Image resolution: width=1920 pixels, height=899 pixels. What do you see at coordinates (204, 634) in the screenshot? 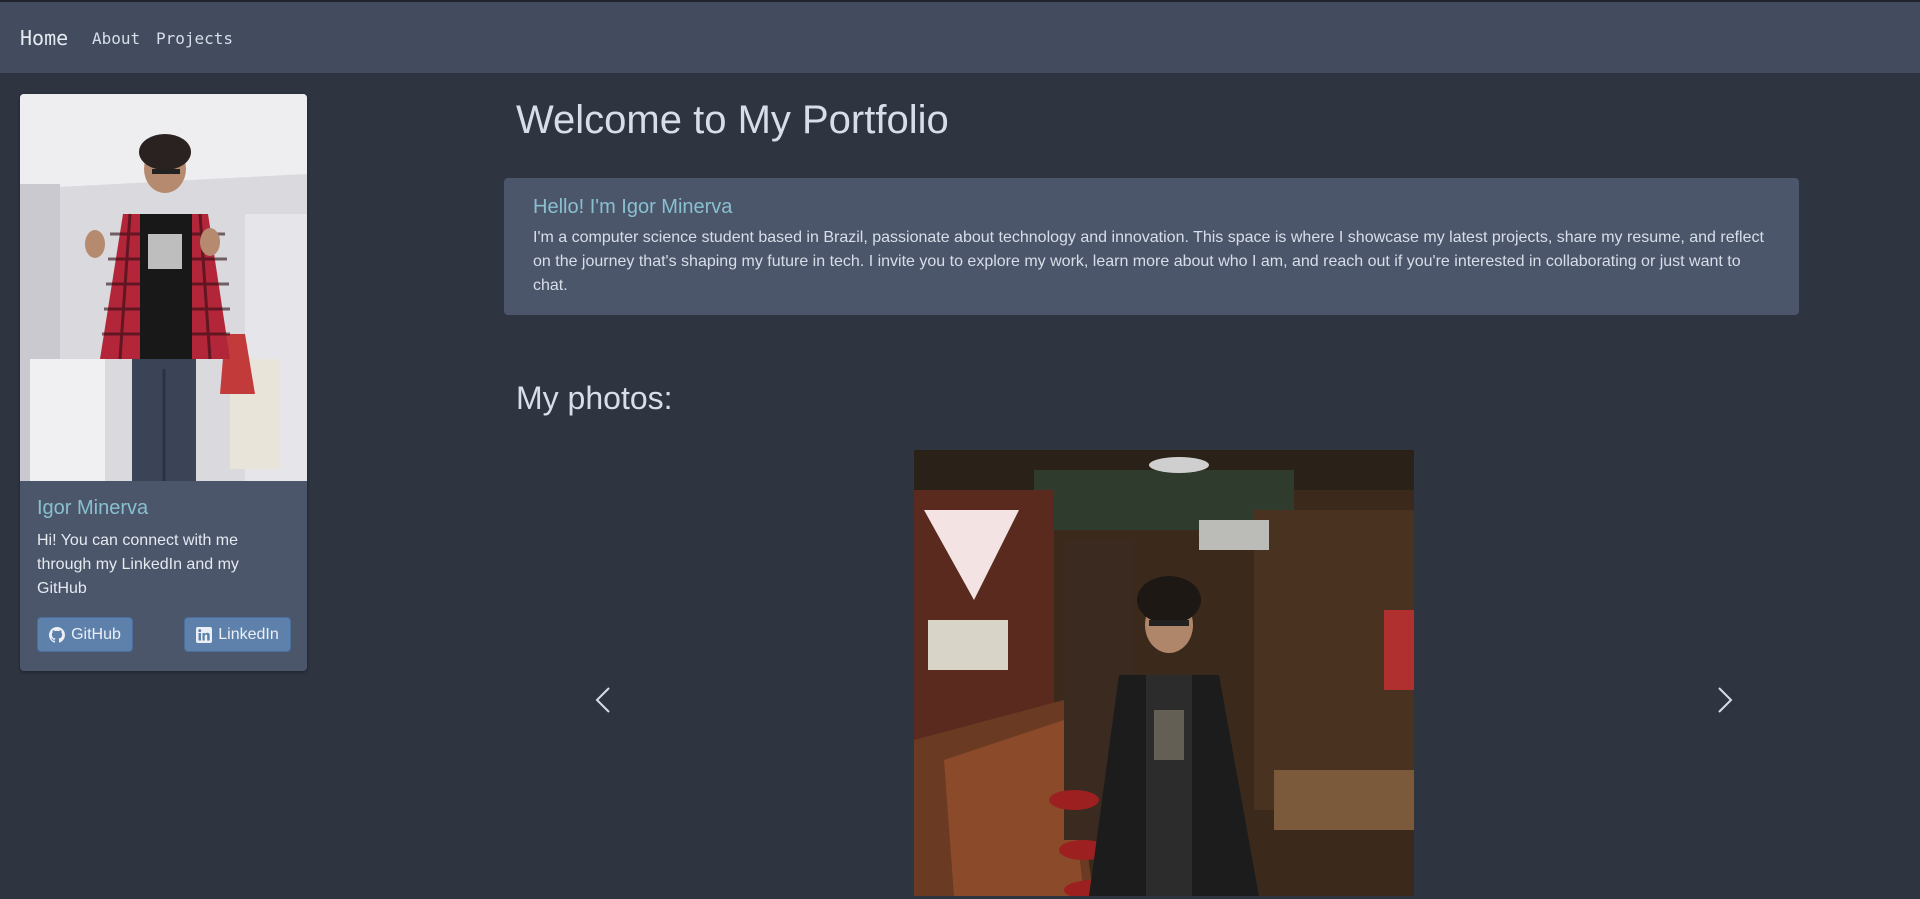
I see `linkedin-icon` at bounding box center [204, 634].